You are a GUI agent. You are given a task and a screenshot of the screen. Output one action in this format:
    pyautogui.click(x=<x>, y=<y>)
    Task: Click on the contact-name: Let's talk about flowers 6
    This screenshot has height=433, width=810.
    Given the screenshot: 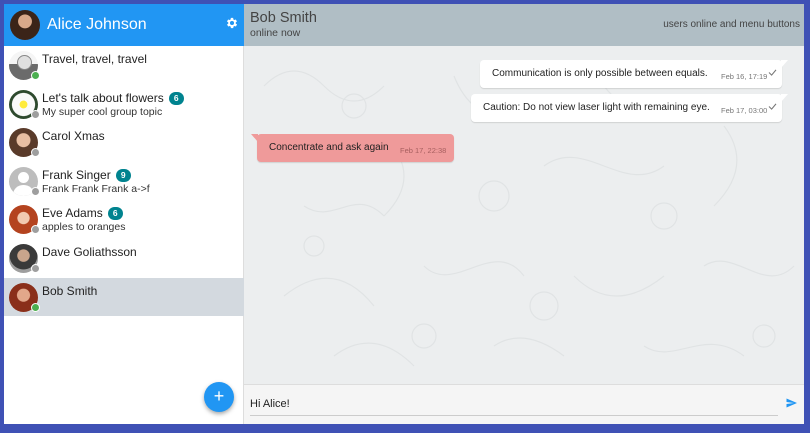 What is the action you would take?
    pyautogui.click(x=113, y=98)
    